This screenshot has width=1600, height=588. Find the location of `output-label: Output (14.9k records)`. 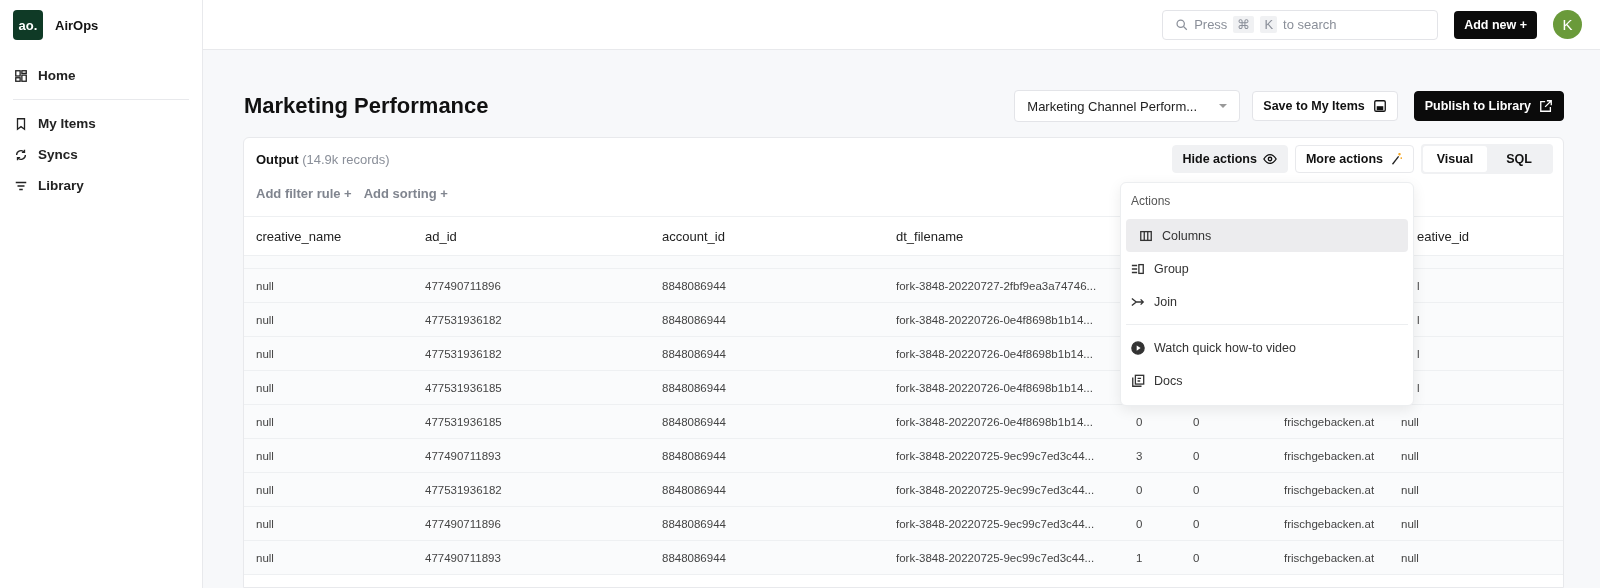

output-label: Output (14.9k records) is located at coordinates (323, 159).